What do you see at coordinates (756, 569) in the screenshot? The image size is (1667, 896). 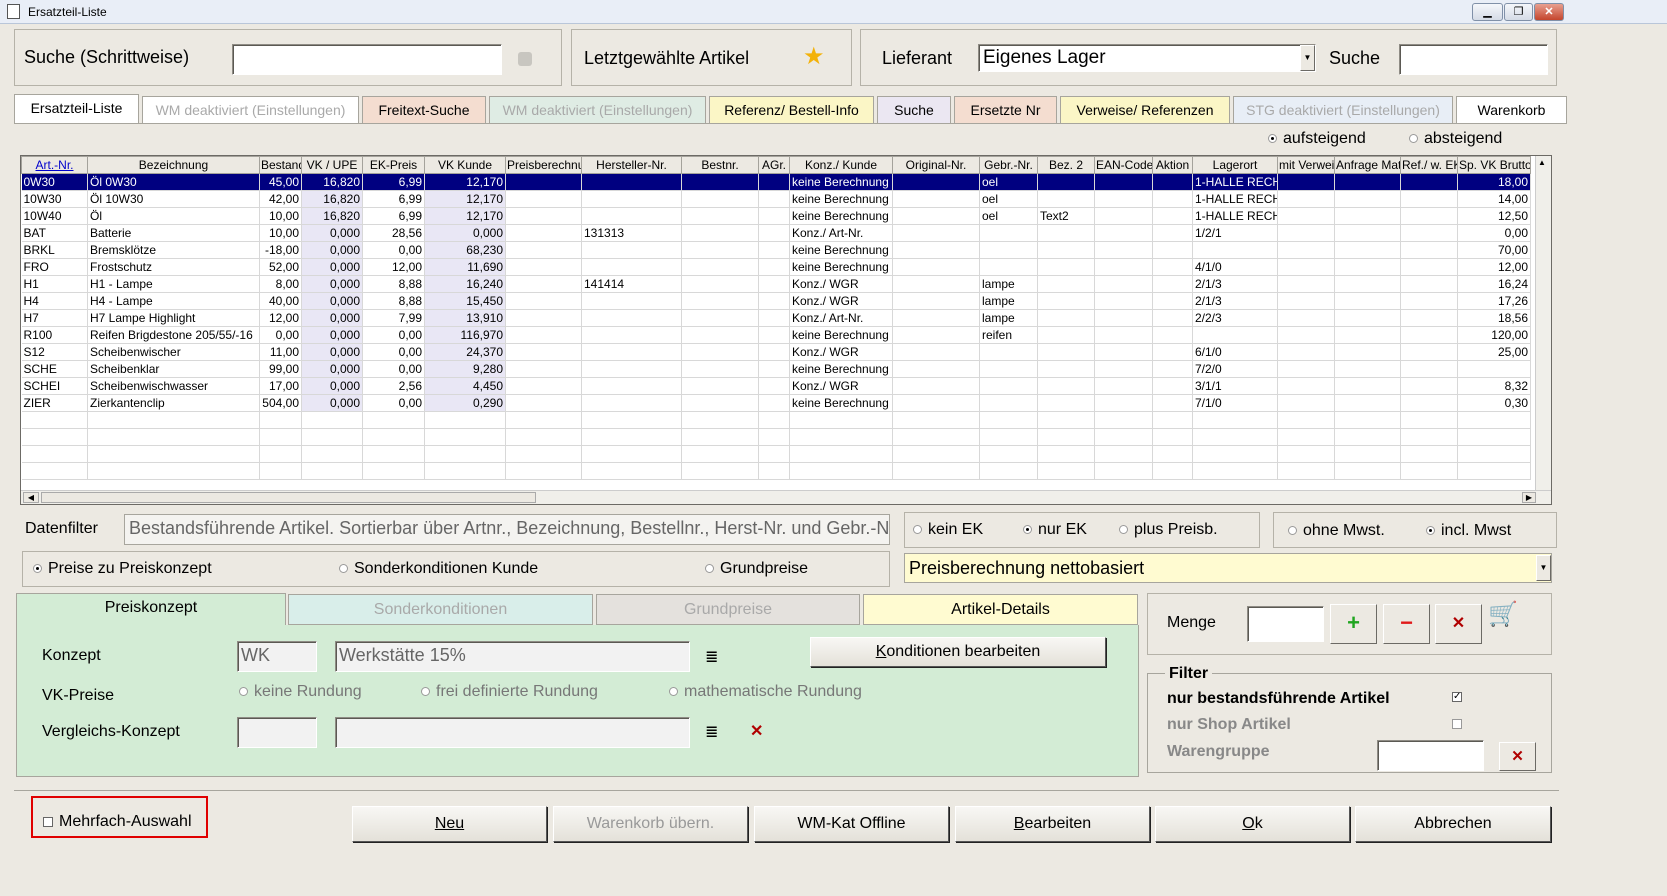 I see `preise-grund-radio: Grundpreise` at bounding box center [756, 569].